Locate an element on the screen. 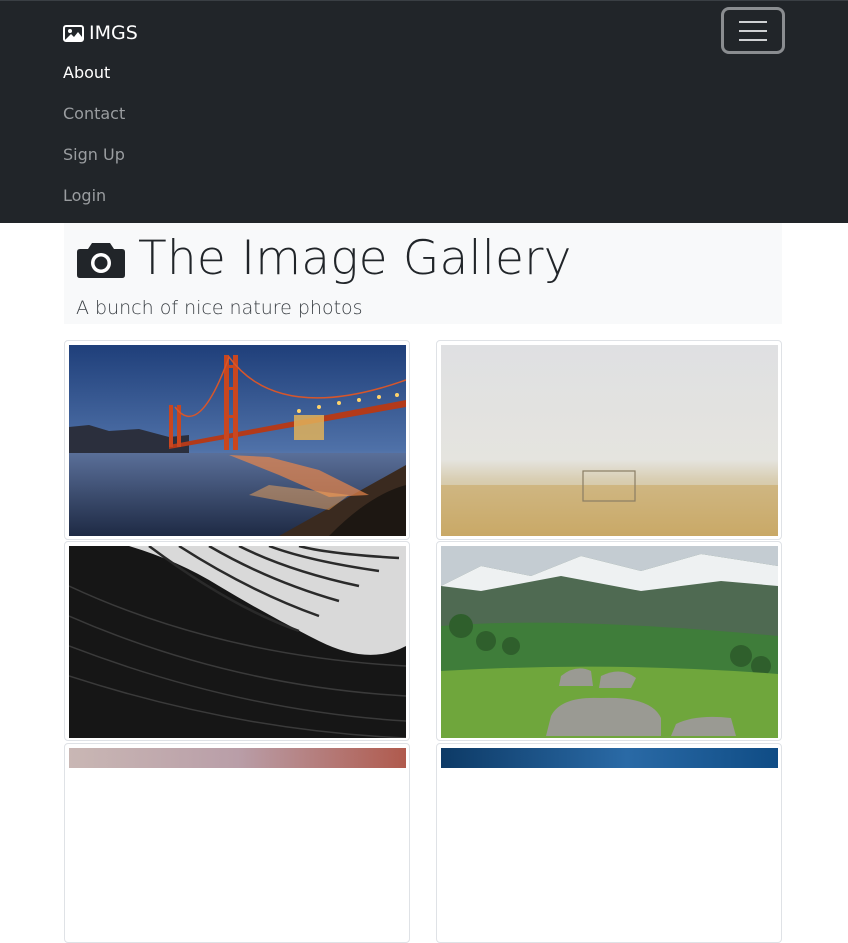 The height and width of the screenshot is (943, 848). nav-item-contact: Contact is located at coordinates (94, 113).